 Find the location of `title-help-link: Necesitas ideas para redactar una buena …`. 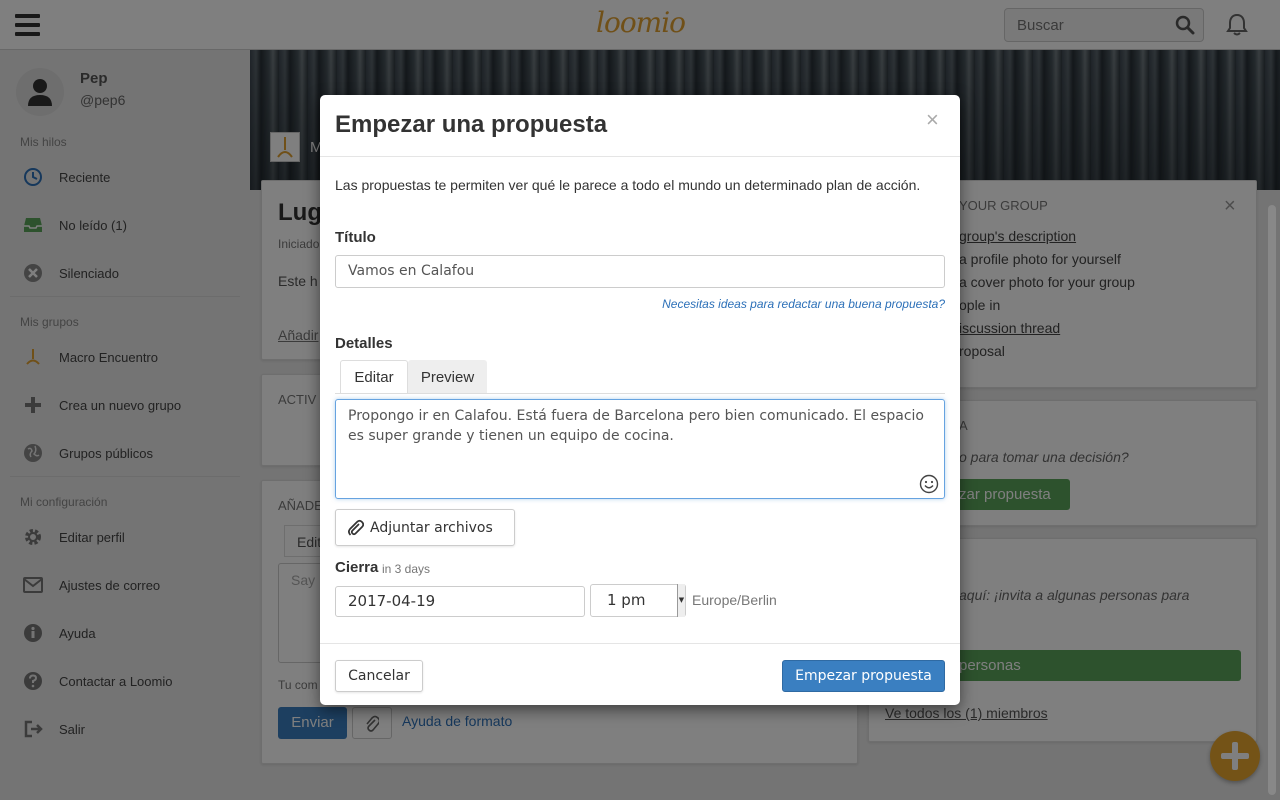

title-help-link: Necesitas ideas para redactar una buena … is located at coordinates (800, 304).